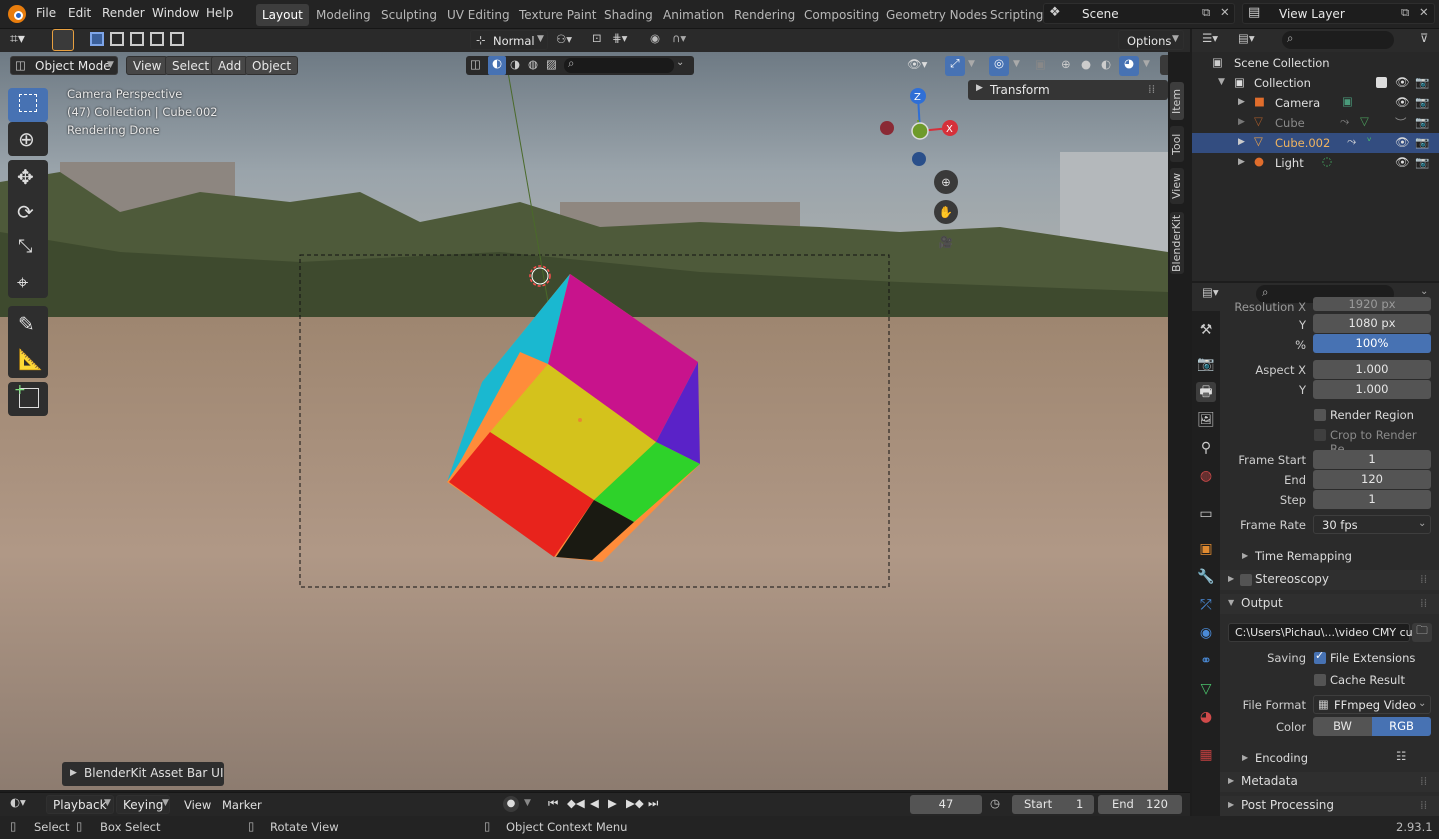  I want to click on transform-orientation-dropdown: ⊹ Normal ▼, so click(509, 40).